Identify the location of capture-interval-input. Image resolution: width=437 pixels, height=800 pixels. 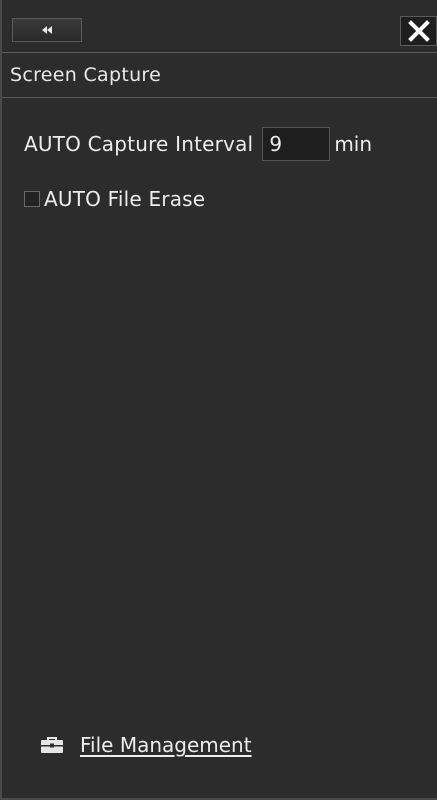
(296, 144).